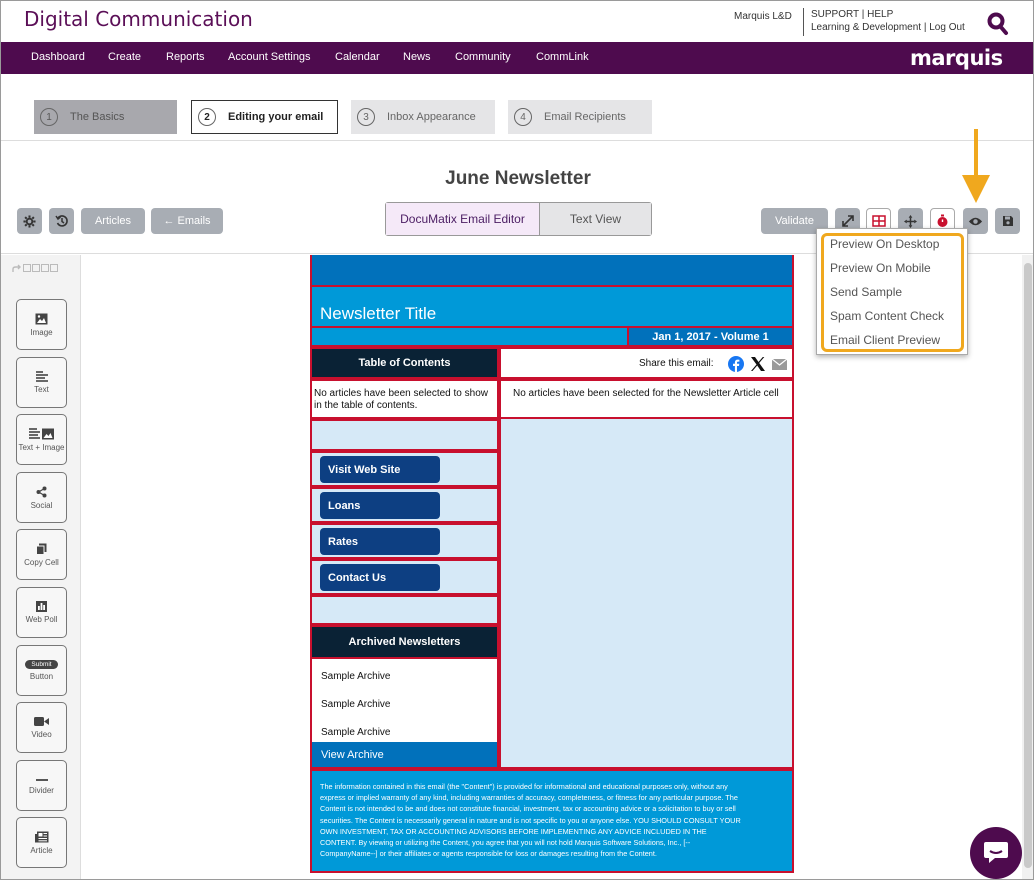  I want to click on redo-icon, so click(17, 268).